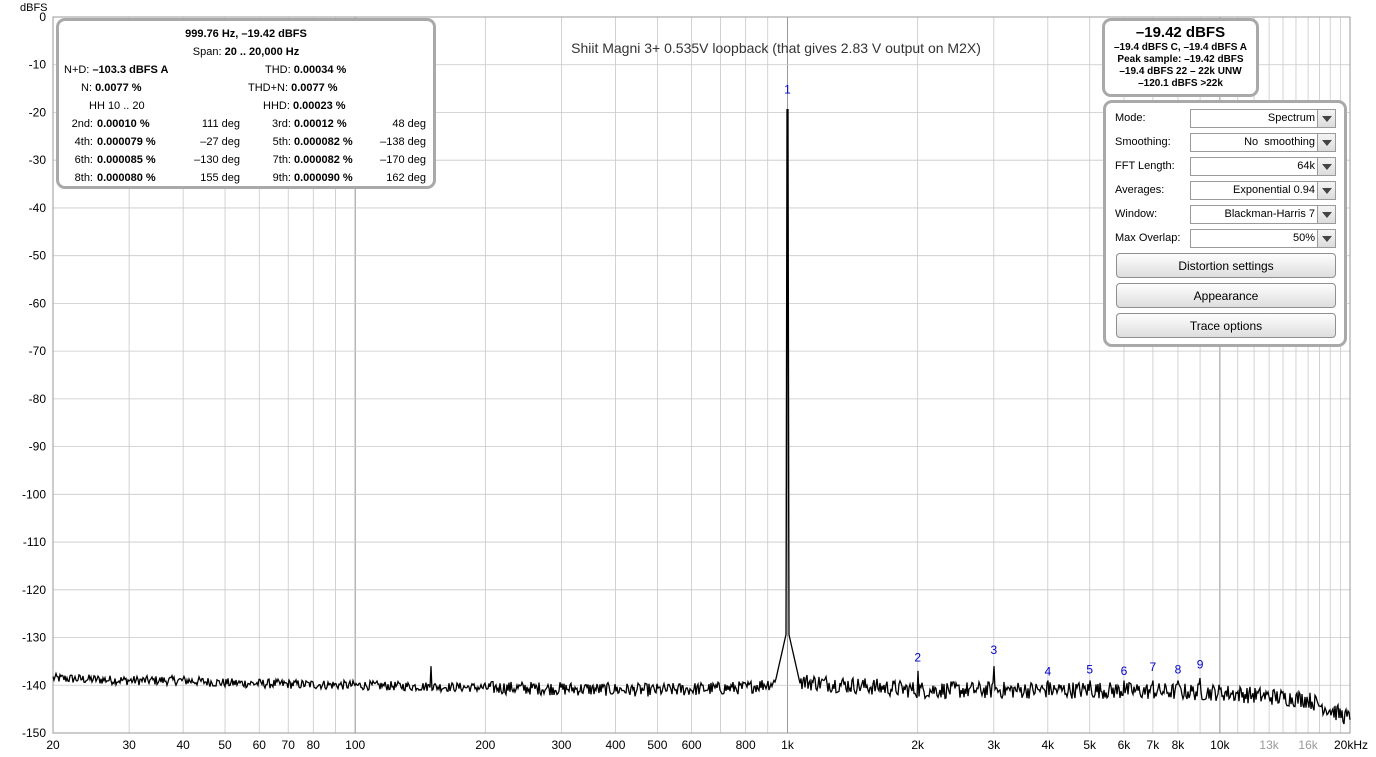 This screenshot has height=757, width=1376. I want to click on fft-length-label: FFT Length:, so click(1145, 166).